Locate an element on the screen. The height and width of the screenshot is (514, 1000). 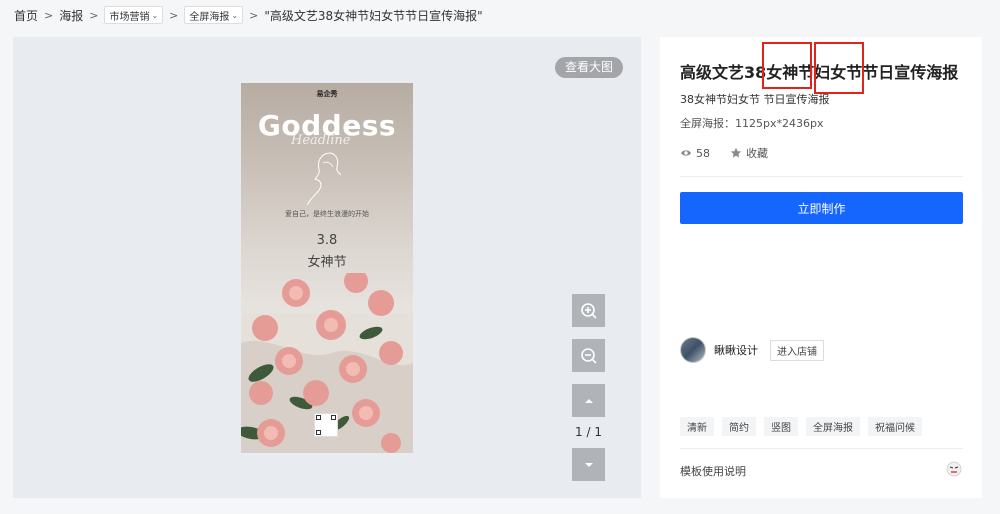
zoom-in-icon is located at coordinates (588, 310).